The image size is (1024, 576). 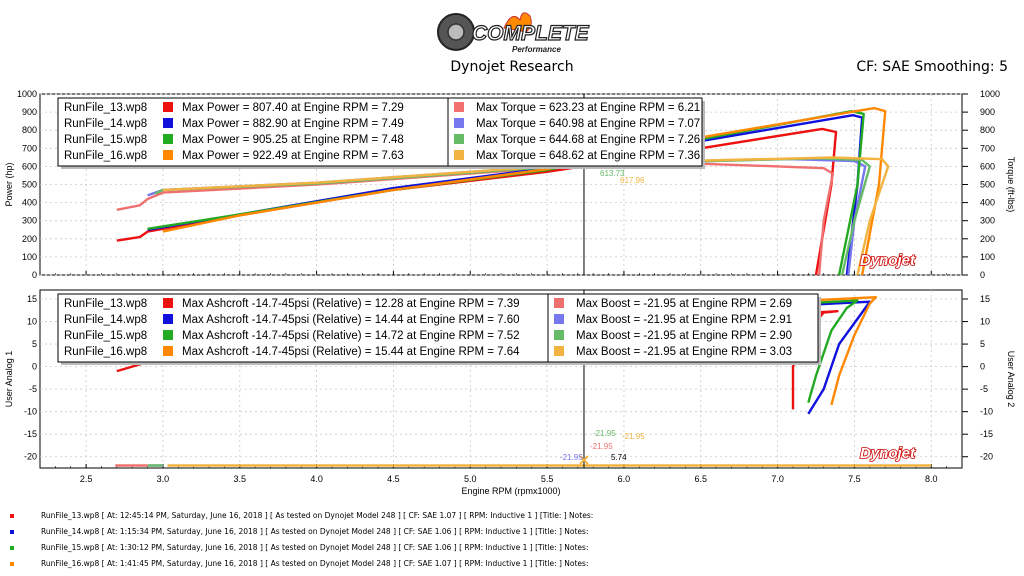 What do you see at coordinates (34, 344) in the screenshot?
I see `y-tick-label-left: 5` at bounding box center [34, 344].